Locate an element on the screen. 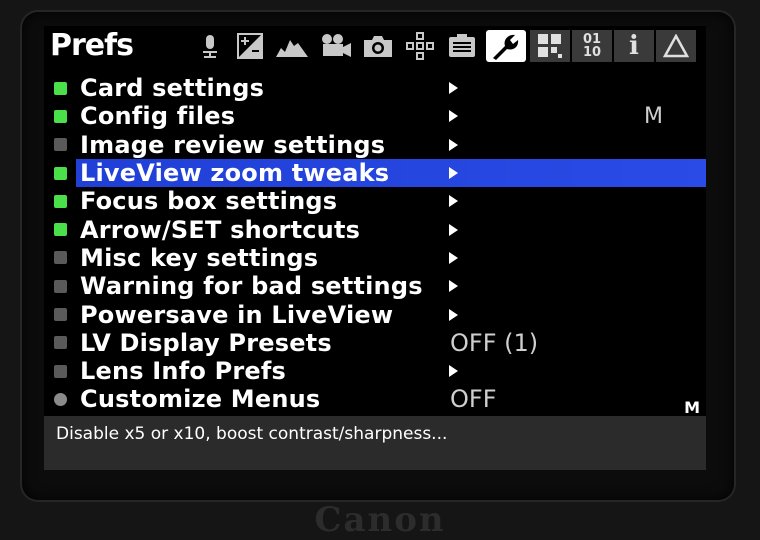 The image size is (760, 540). tab-audio is located at coordinates (210, 46).